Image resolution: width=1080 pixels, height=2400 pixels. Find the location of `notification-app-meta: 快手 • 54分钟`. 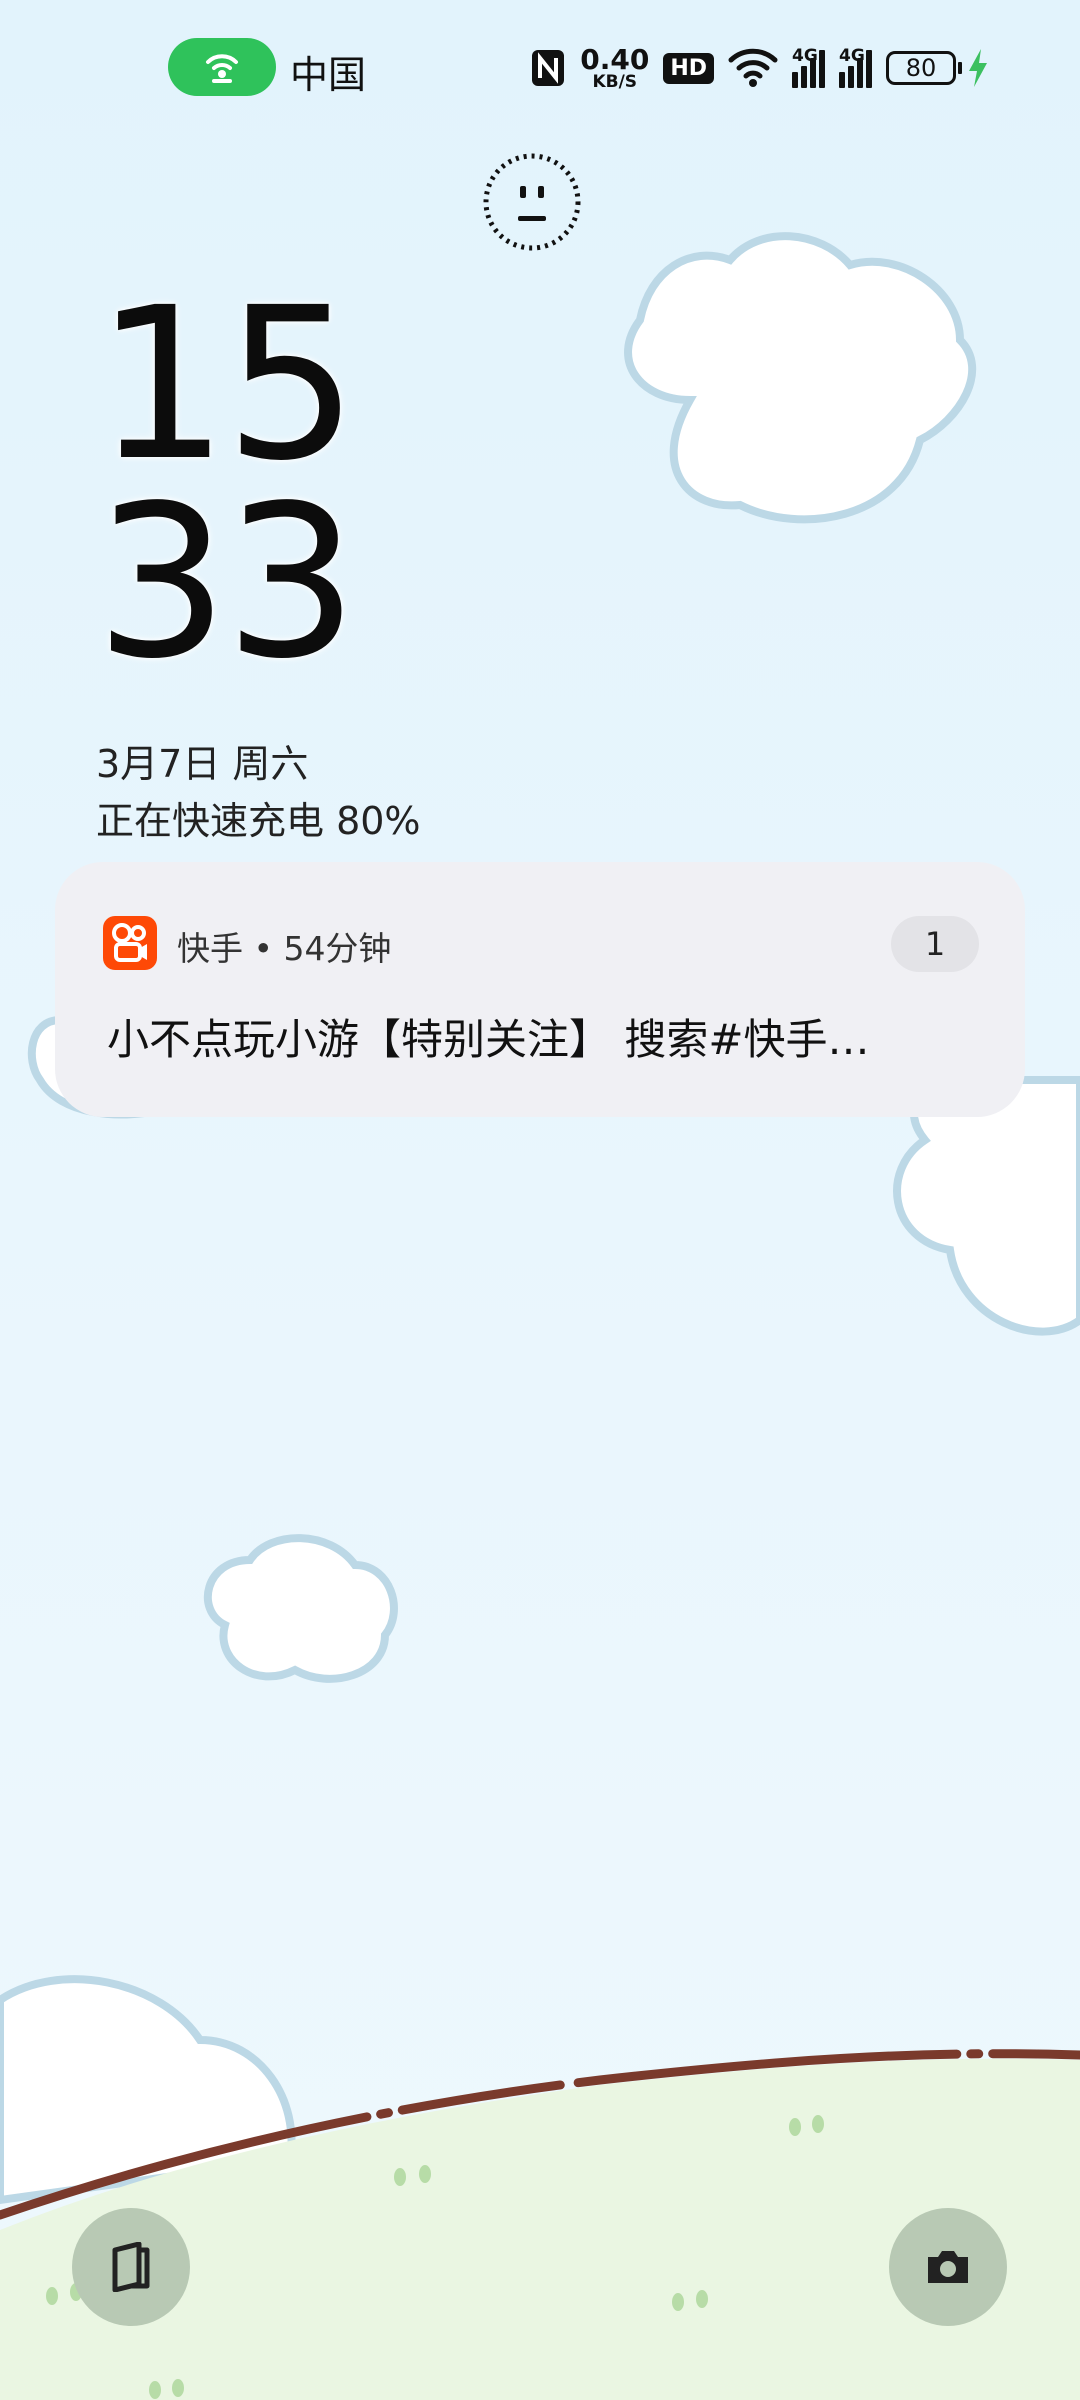

notification-app-meta: 快手 • 54分钟 is located at coordinates (284, 948).